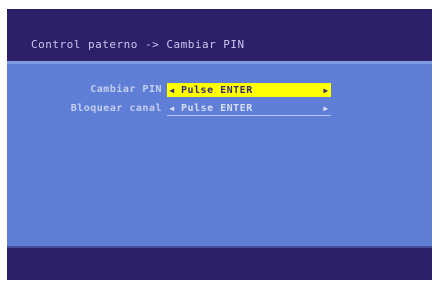  What do you see at coordinates (219, 263) in the screenshot?
I see `bottom-bar` at bounding box center [219, 263].